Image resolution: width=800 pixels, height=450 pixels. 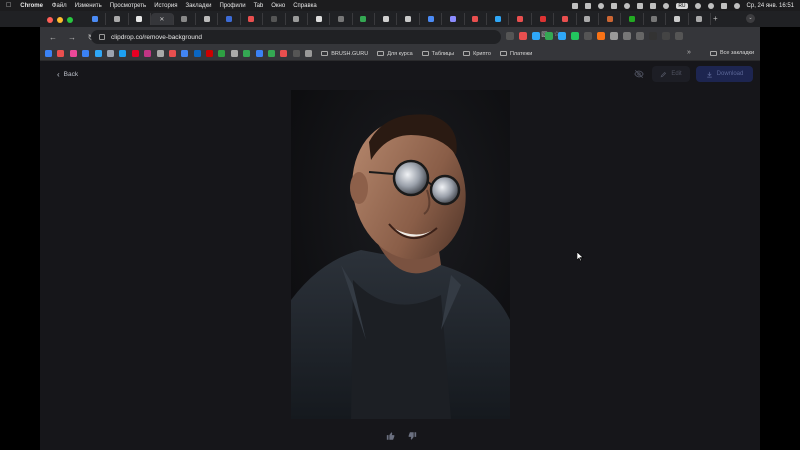 I want to click on bookmark-folder: Для курса, so click(x=395, y=54).